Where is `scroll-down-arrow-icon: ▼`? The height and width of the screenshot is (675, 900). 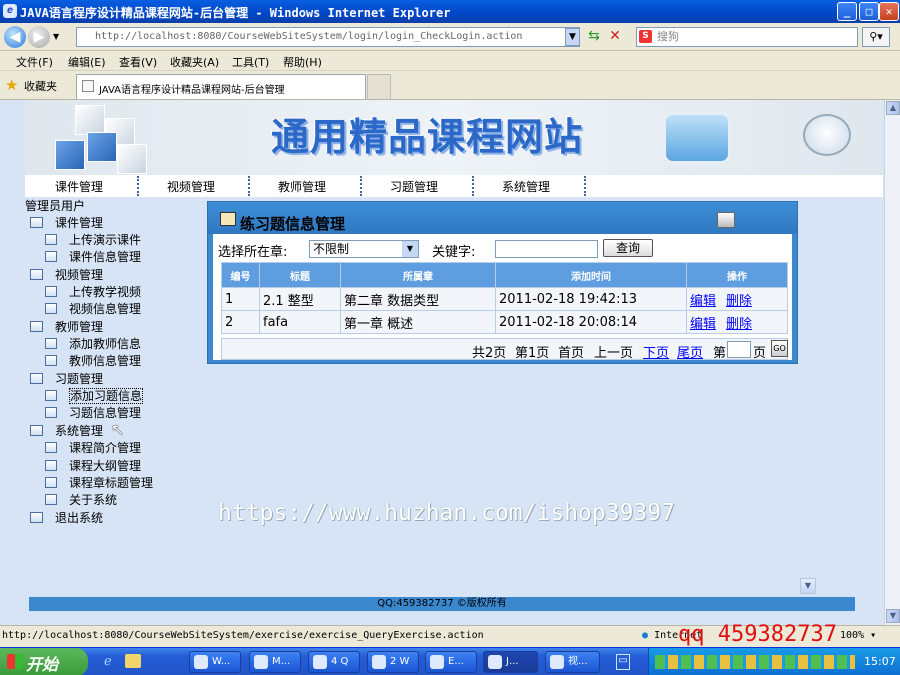 scroll-down-arrow-icon: ▼ is located at coordinates (893, 616).